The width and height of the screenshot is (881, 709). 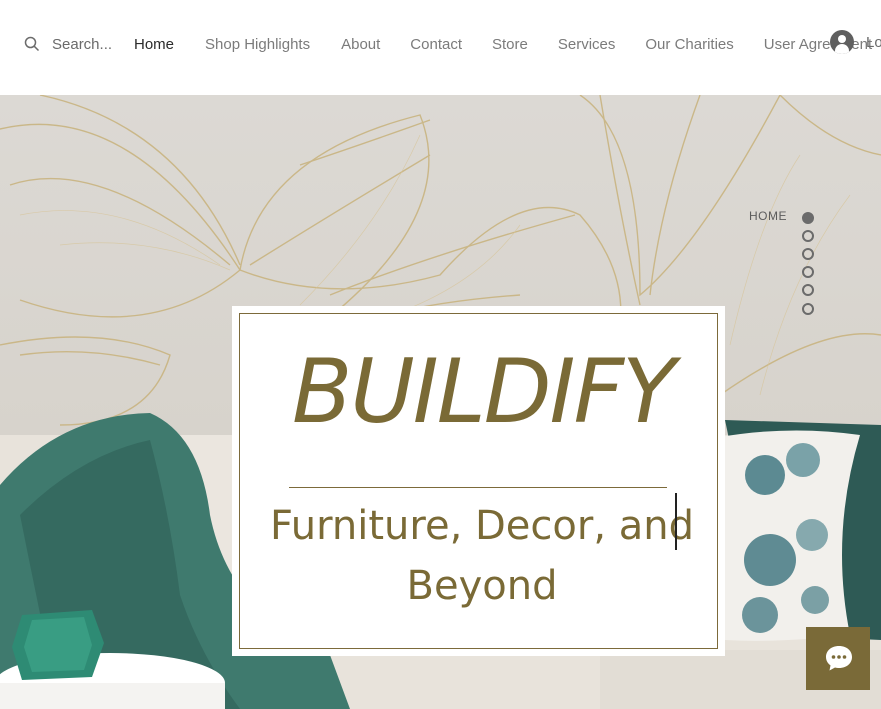 I want to click on text-cursor, so click(x=676, y=521).